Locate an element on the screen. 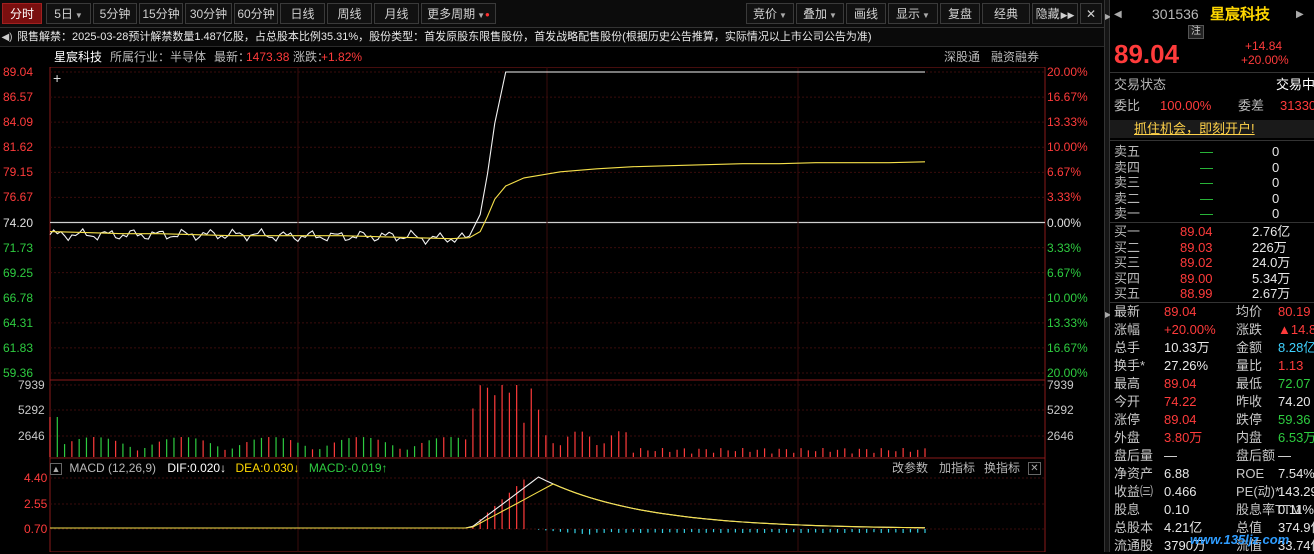  bid-volume: 2.67万 is located at coordinates (1271, 293).